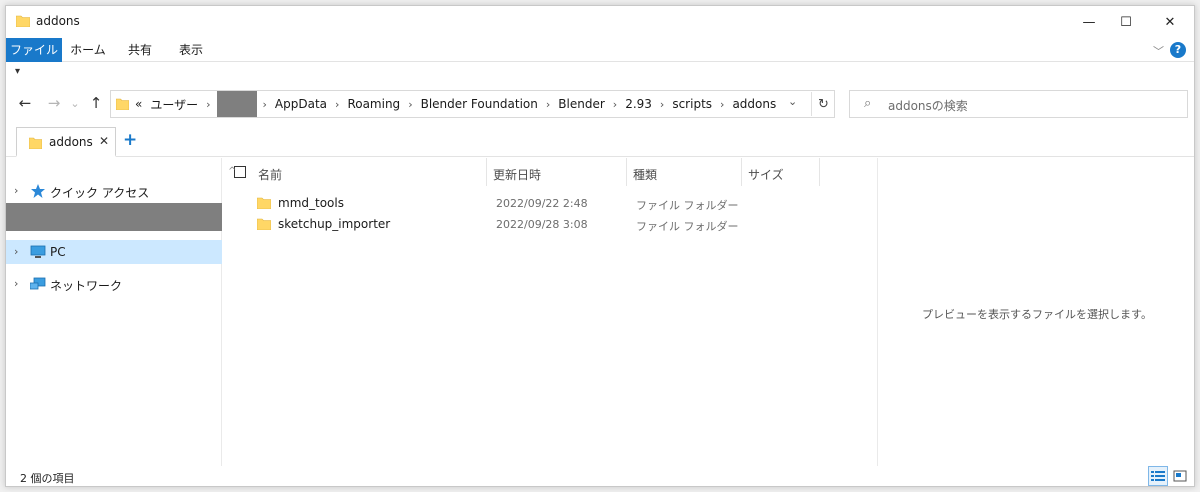 This screenshot has height=492, width=1200. What do you see at coordinates (645, 175) in the screenshot?
I see `column-label: 種類` at bounding box center [645, 175].